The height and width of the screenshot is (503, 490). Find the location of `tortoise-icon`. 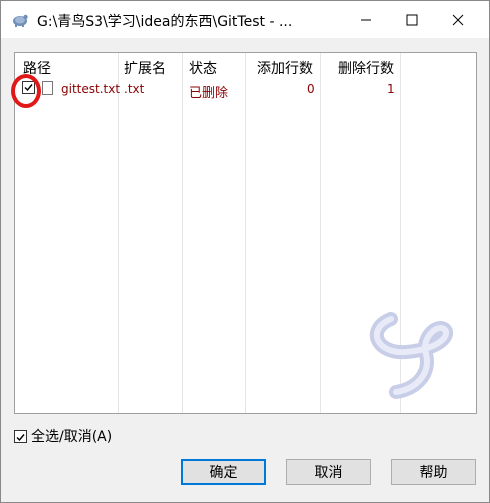

tortoise-icon is located at coordinates (20, 20).